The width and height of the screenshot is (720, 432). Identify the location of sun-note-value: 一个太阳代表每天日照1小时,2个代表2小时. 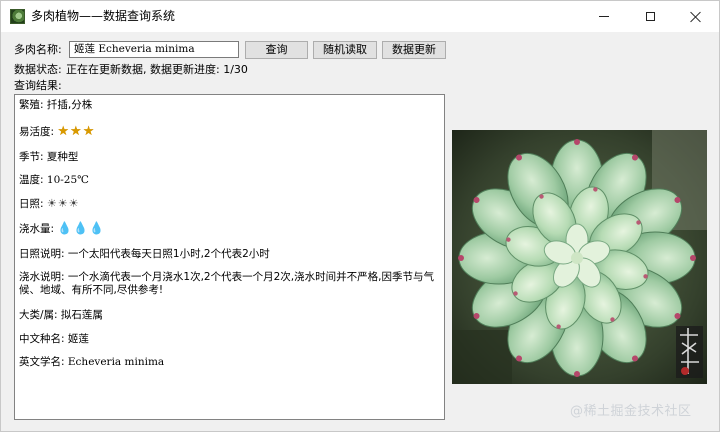
(168, 254).